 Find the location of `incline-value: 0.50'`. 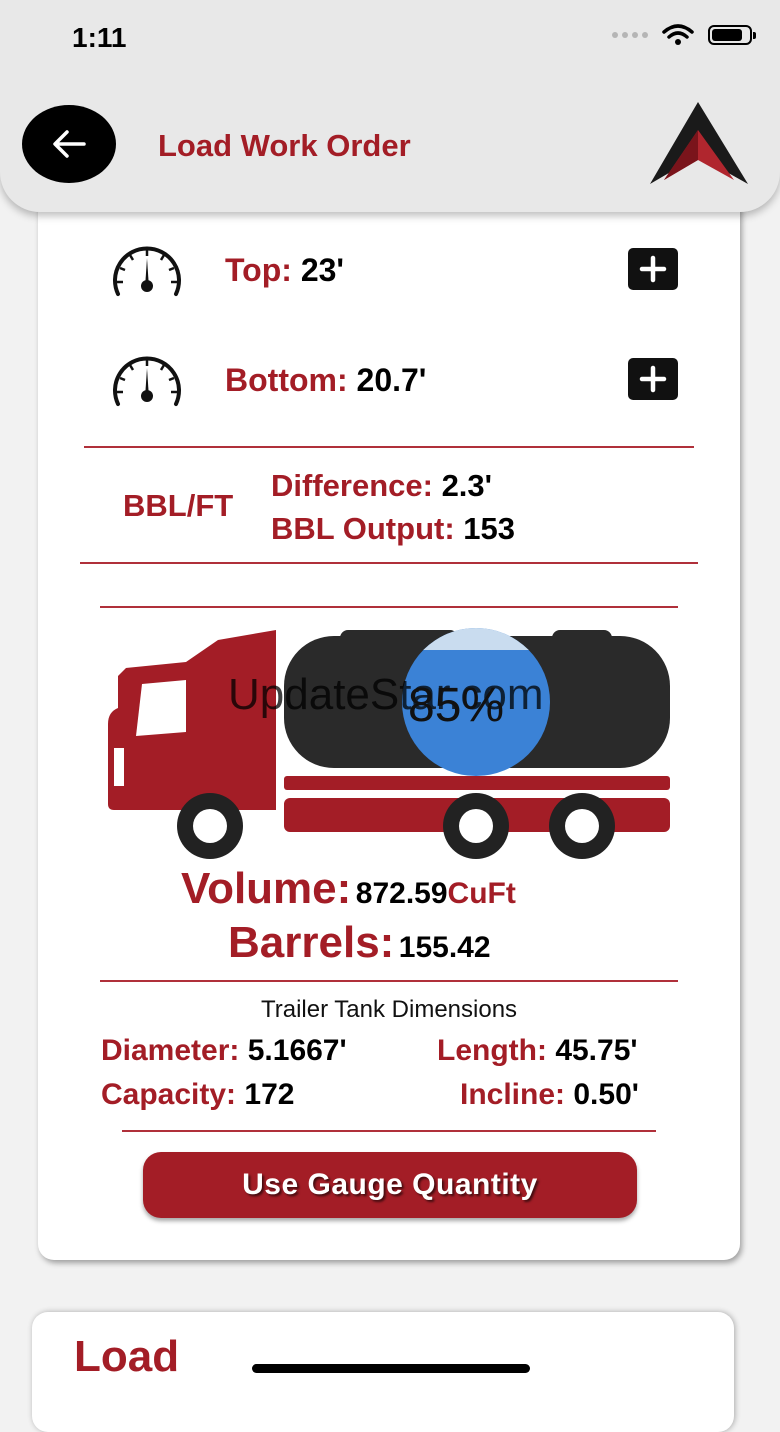

incline-value: 0.50' is located at coordinates (606, 1094).